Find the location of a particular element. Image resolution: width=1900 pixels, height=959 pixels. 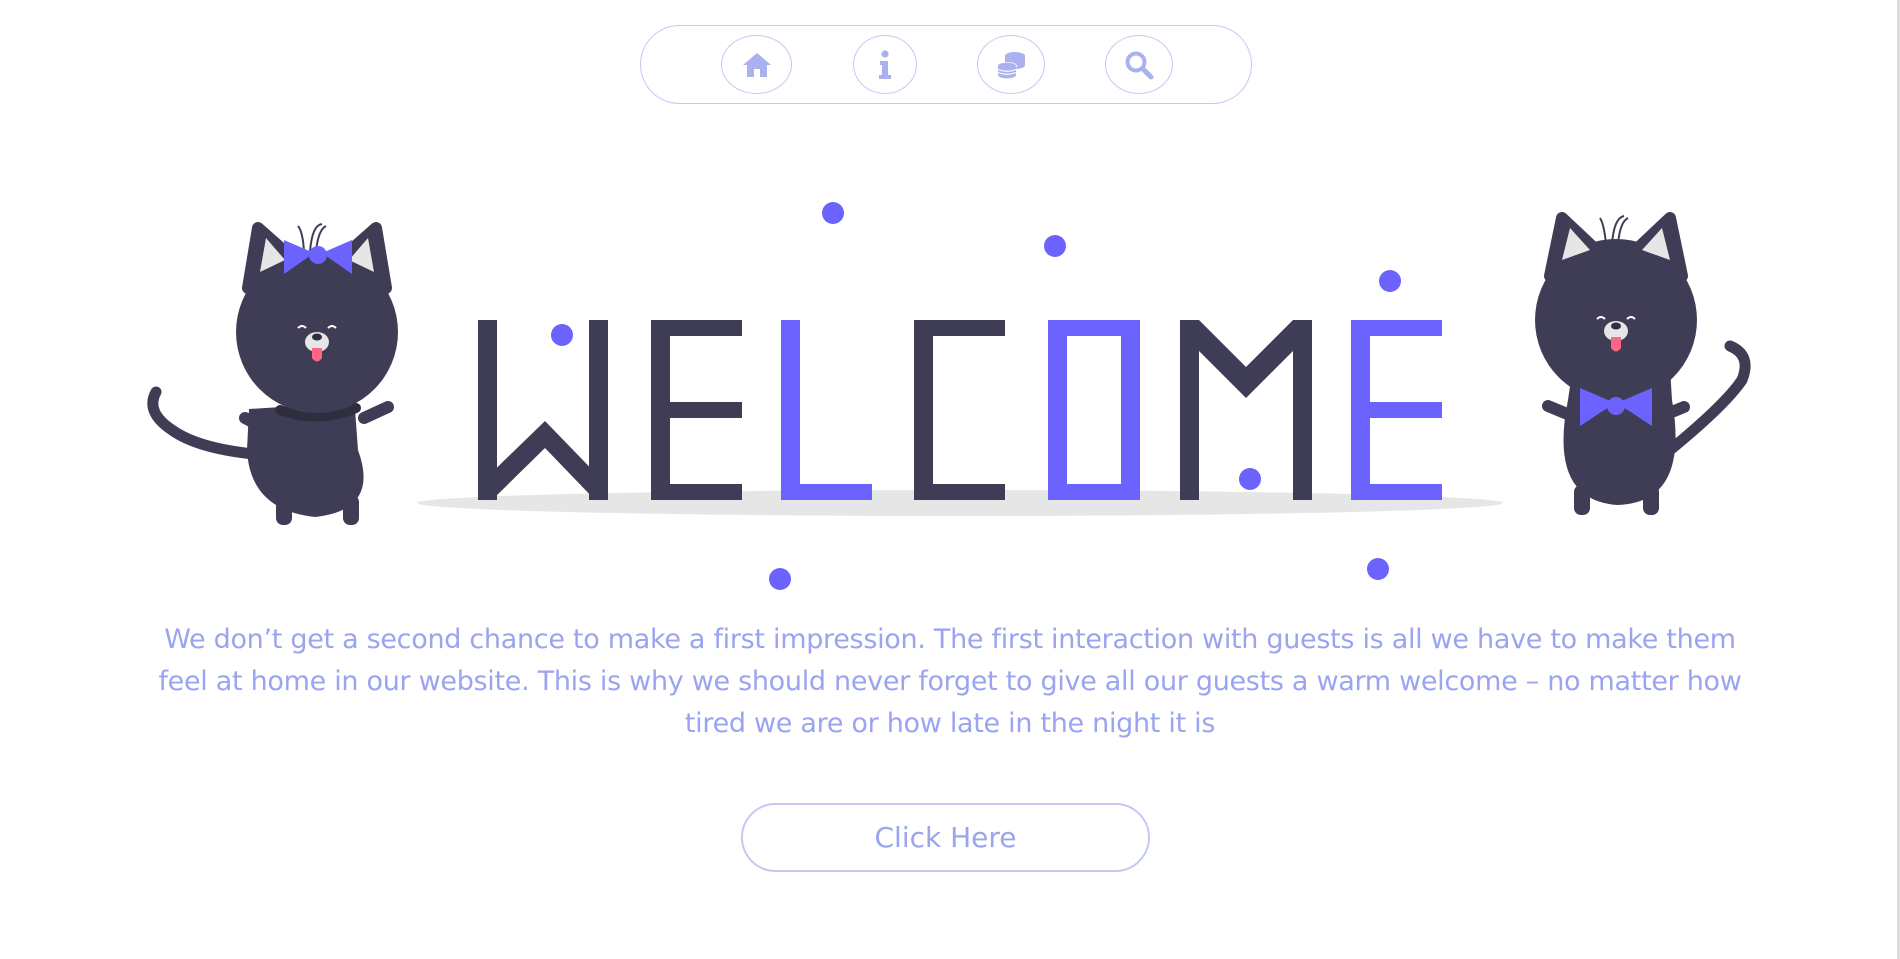

top-nav is located at coordinates (946, 64).